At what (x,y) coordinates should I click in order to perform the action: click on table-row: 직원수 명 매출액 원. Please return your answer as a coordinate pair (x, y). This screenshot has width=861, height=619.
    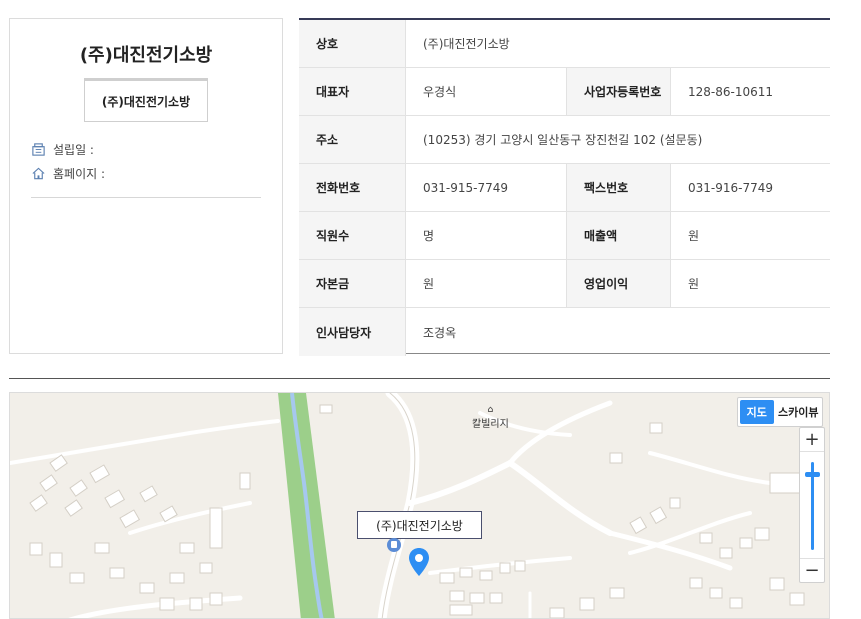
    Looking at the image, I should click on (564, 236).